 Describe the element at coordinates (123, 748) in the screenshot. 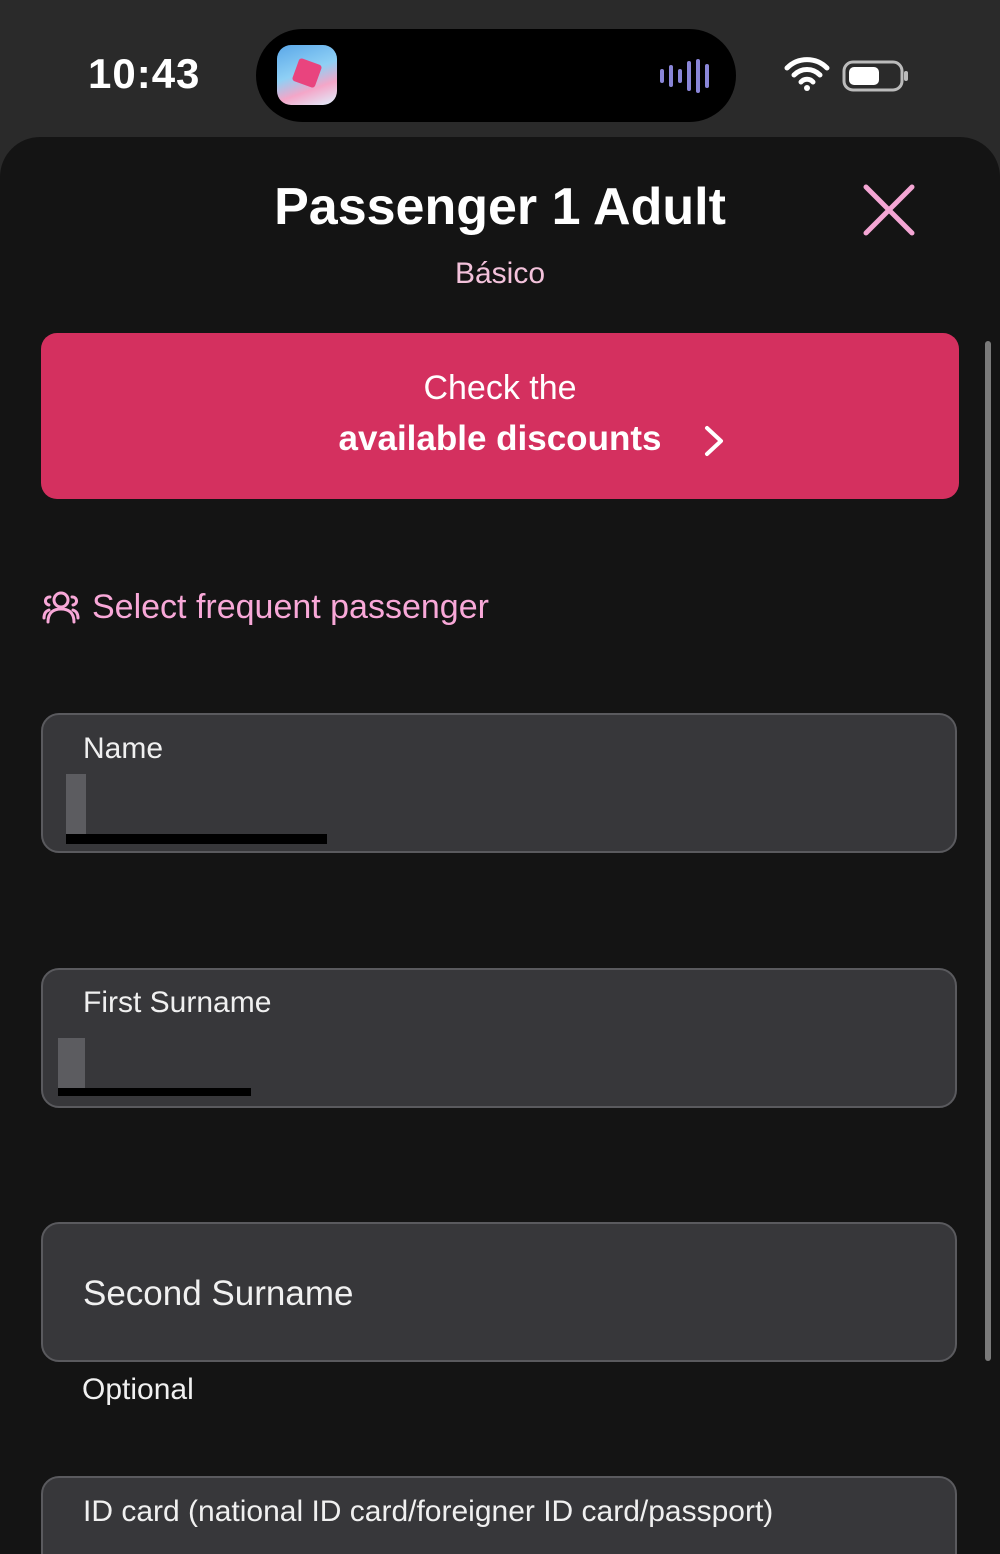

I see `name-label: Name` at that location.